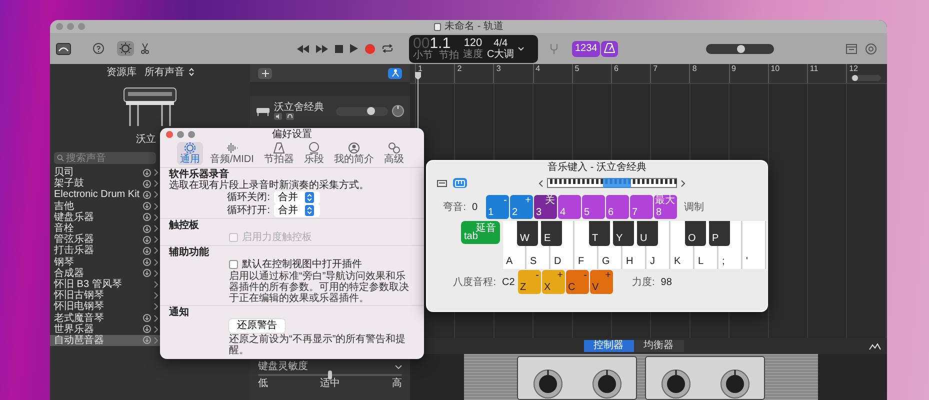 The image size is (929, 400). Describe the element at coordinates (63, 48) in the screenshot. I see `library-icon` at that location.